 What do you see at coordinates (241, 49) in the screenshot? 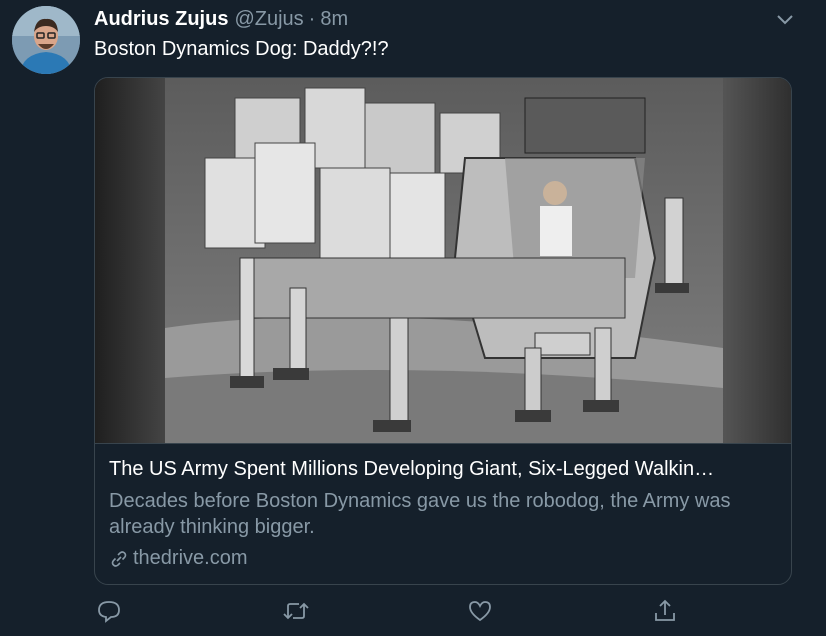
I see `tweet-text: Boston Dynamics Dog: Daddy?!?` at bounding box center [241, 49].